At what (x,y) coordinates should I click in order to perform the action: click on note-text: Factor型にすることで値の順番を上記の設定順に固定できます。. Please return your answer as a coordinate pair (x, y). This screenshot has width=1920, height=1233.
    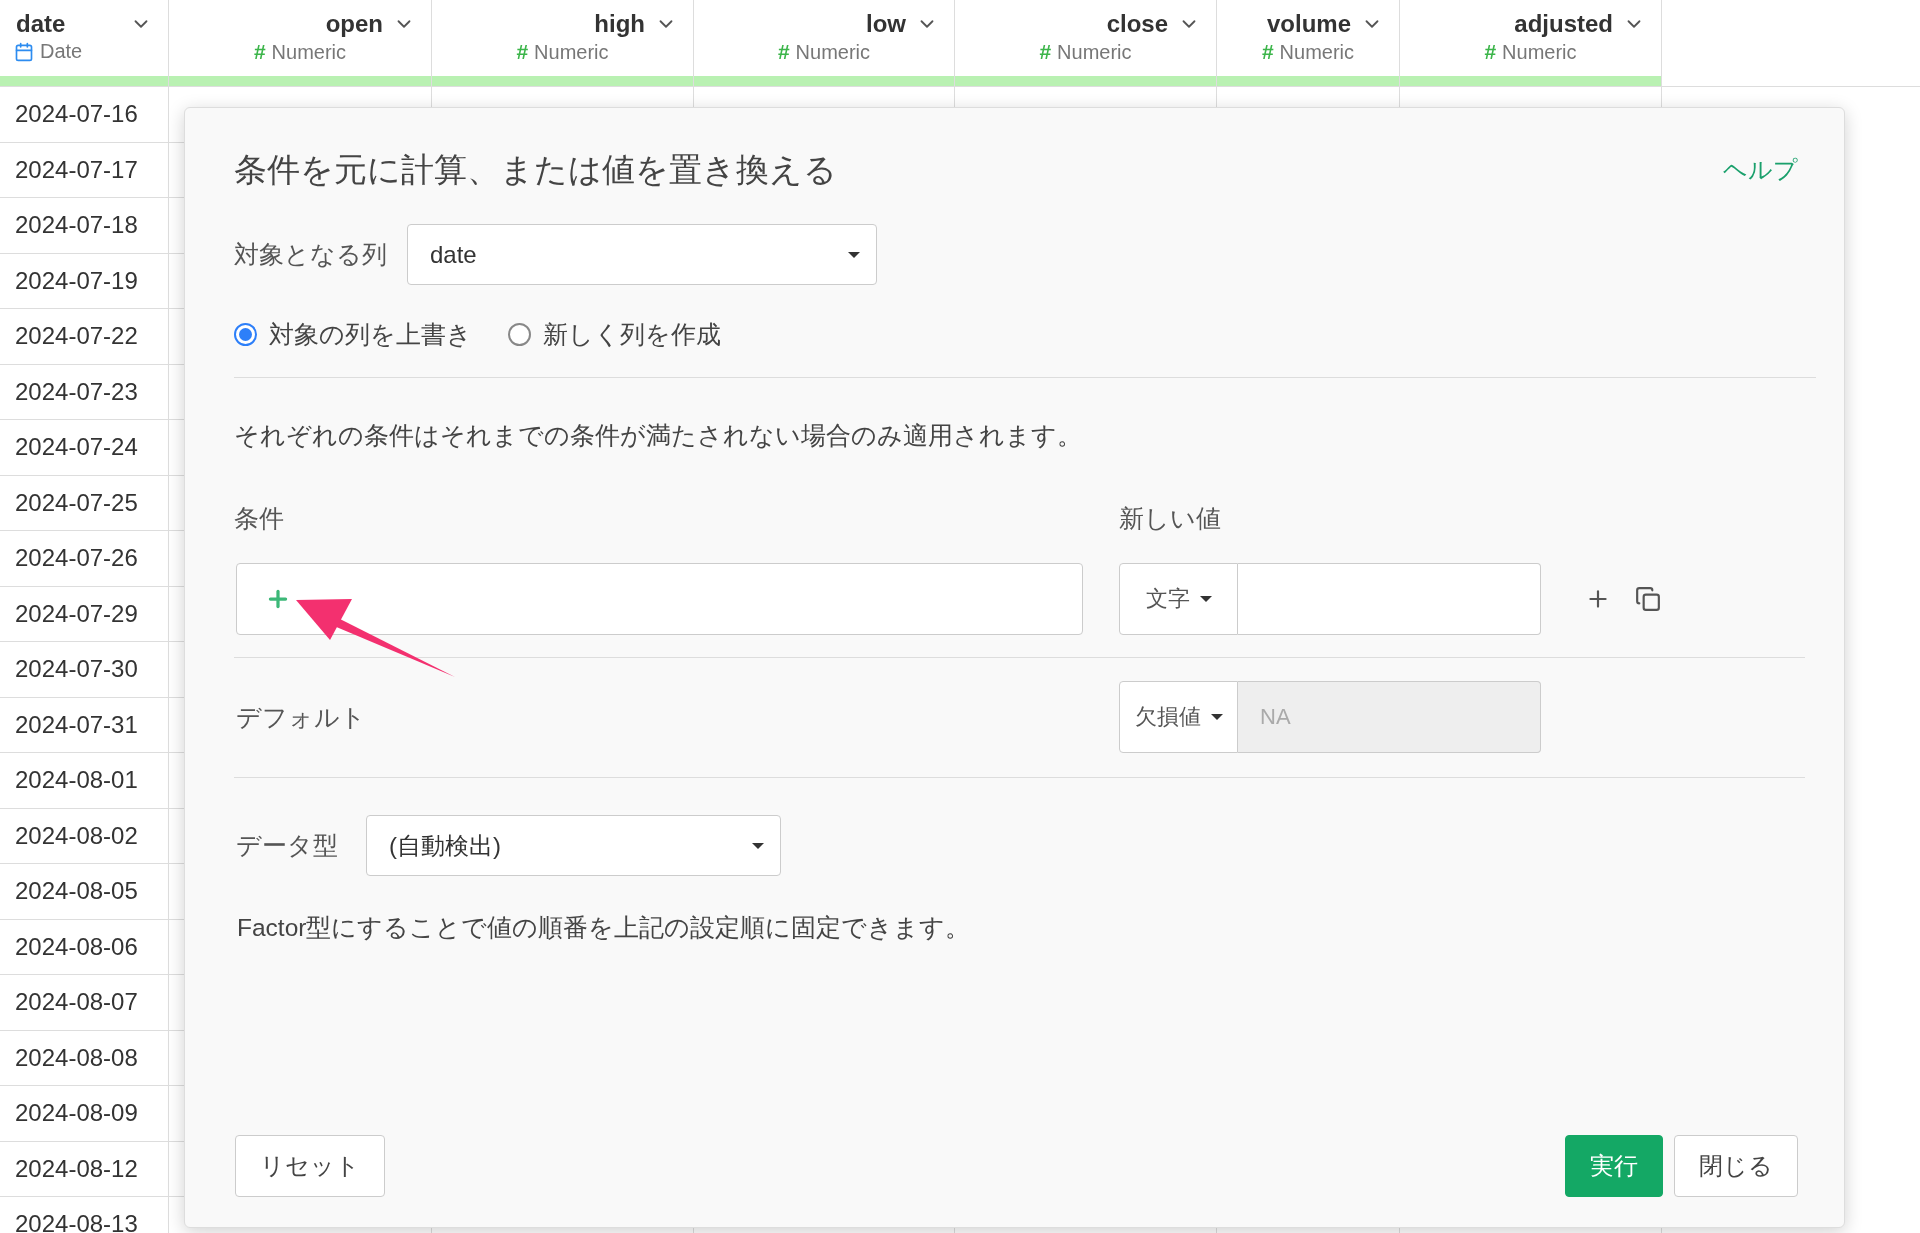
    Looking at the image, I should click on (604, 928).